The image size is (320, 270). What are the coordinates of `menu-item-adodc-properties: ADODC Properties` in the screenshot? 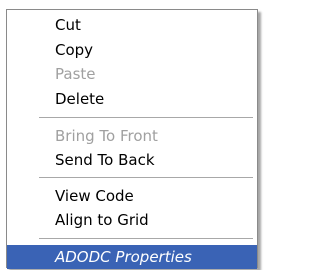 It's located at (132, 257).